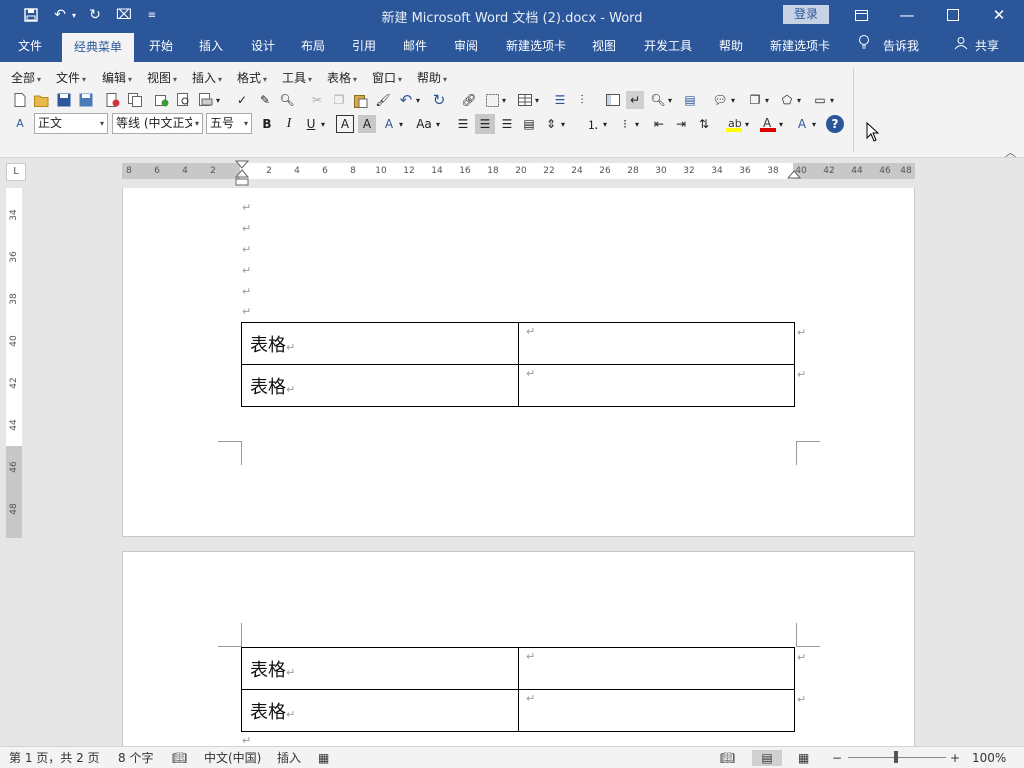  I want to click on indent-marker-icon, so click(242, 175).